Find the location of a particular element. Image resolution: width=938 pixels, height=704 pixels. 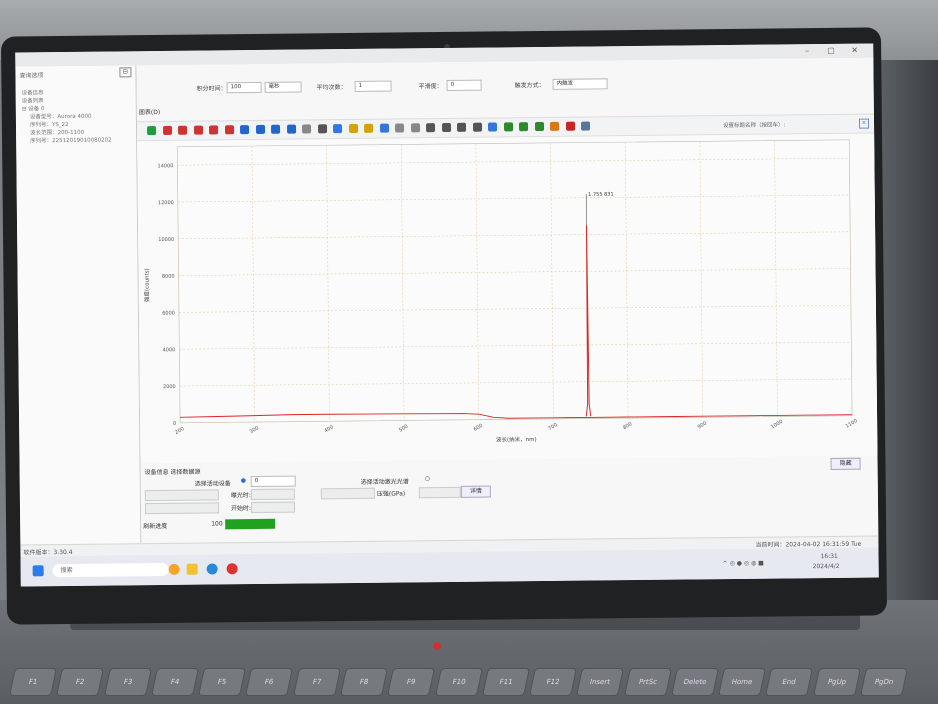

x-tick-label: 600 is located at coordinates (478, 428).